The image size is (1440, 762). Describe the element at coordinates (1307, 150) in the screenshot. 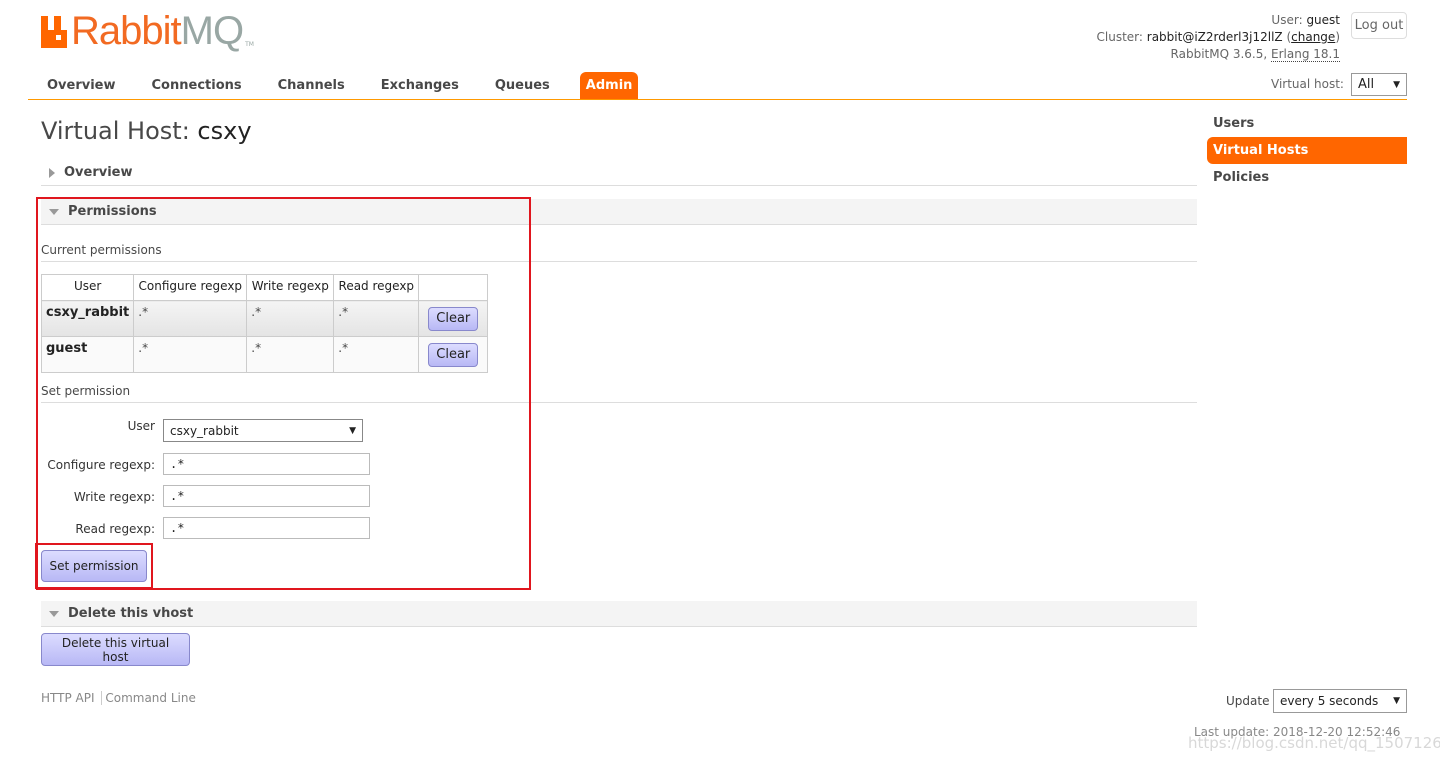

I see `sidebar-item-virtual-hosts: Virtual Hosts` at that location.